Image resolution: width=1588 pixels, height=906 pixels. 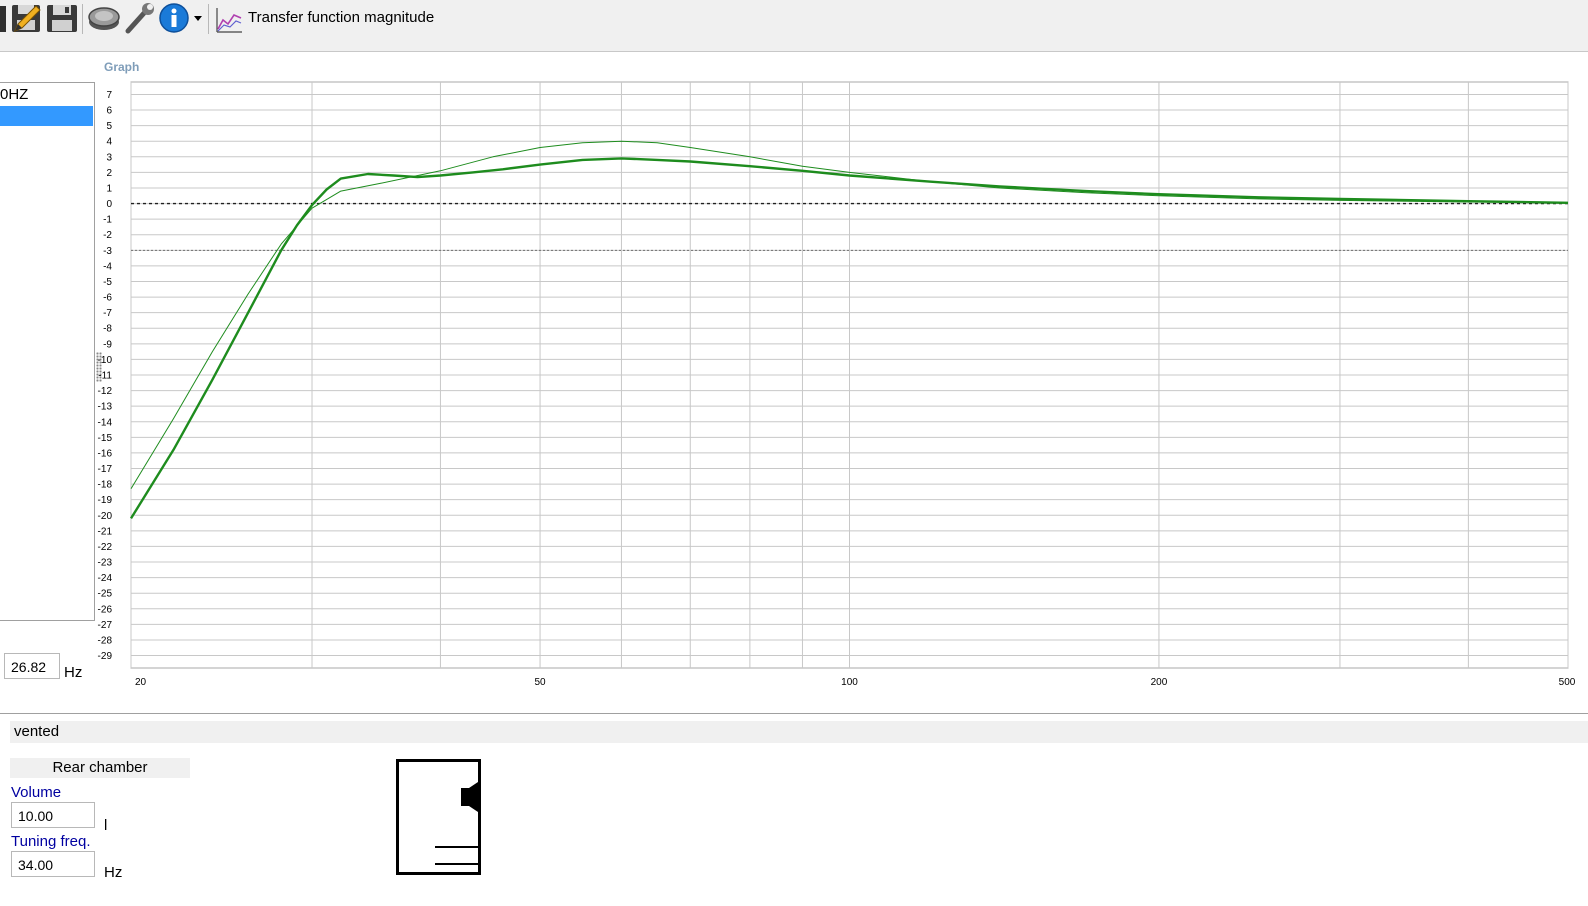 I want to click on y-tick-label: 7, so click(x=109, y=95).